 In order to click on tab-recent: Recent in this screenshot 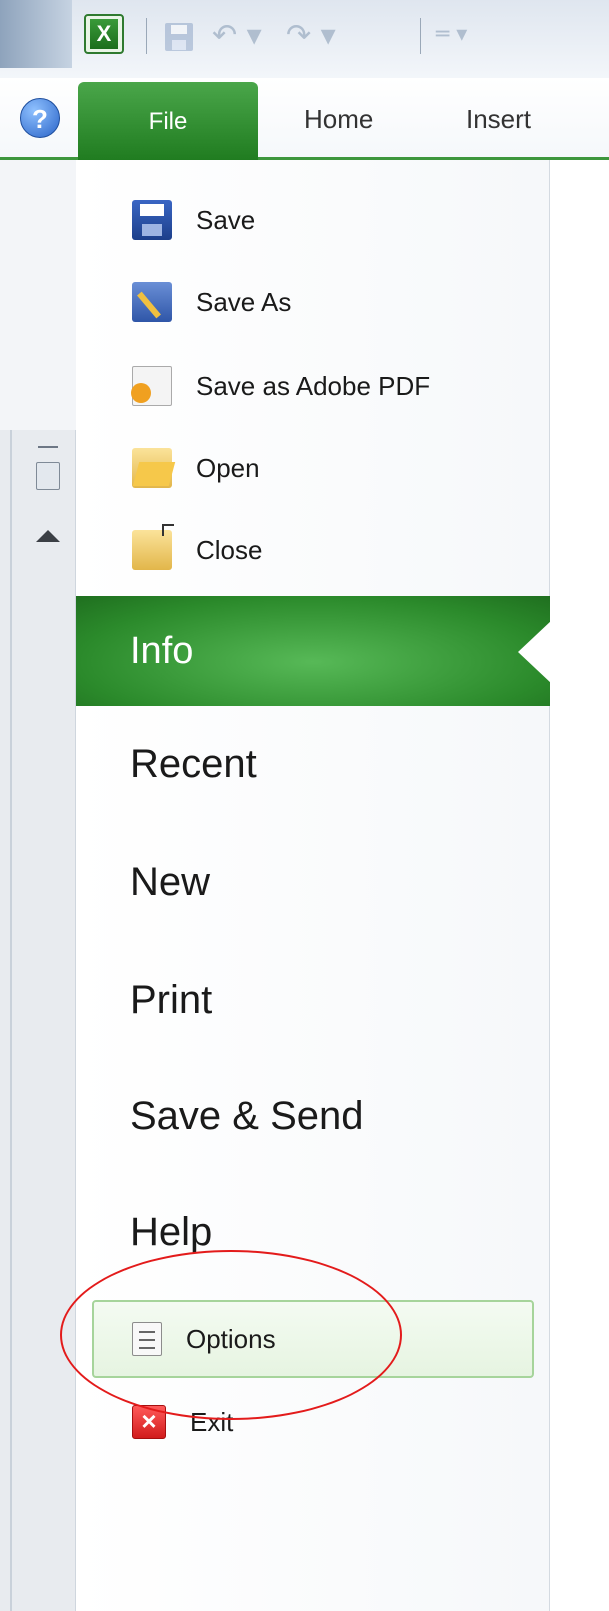, I will do `click(193, 764)`.